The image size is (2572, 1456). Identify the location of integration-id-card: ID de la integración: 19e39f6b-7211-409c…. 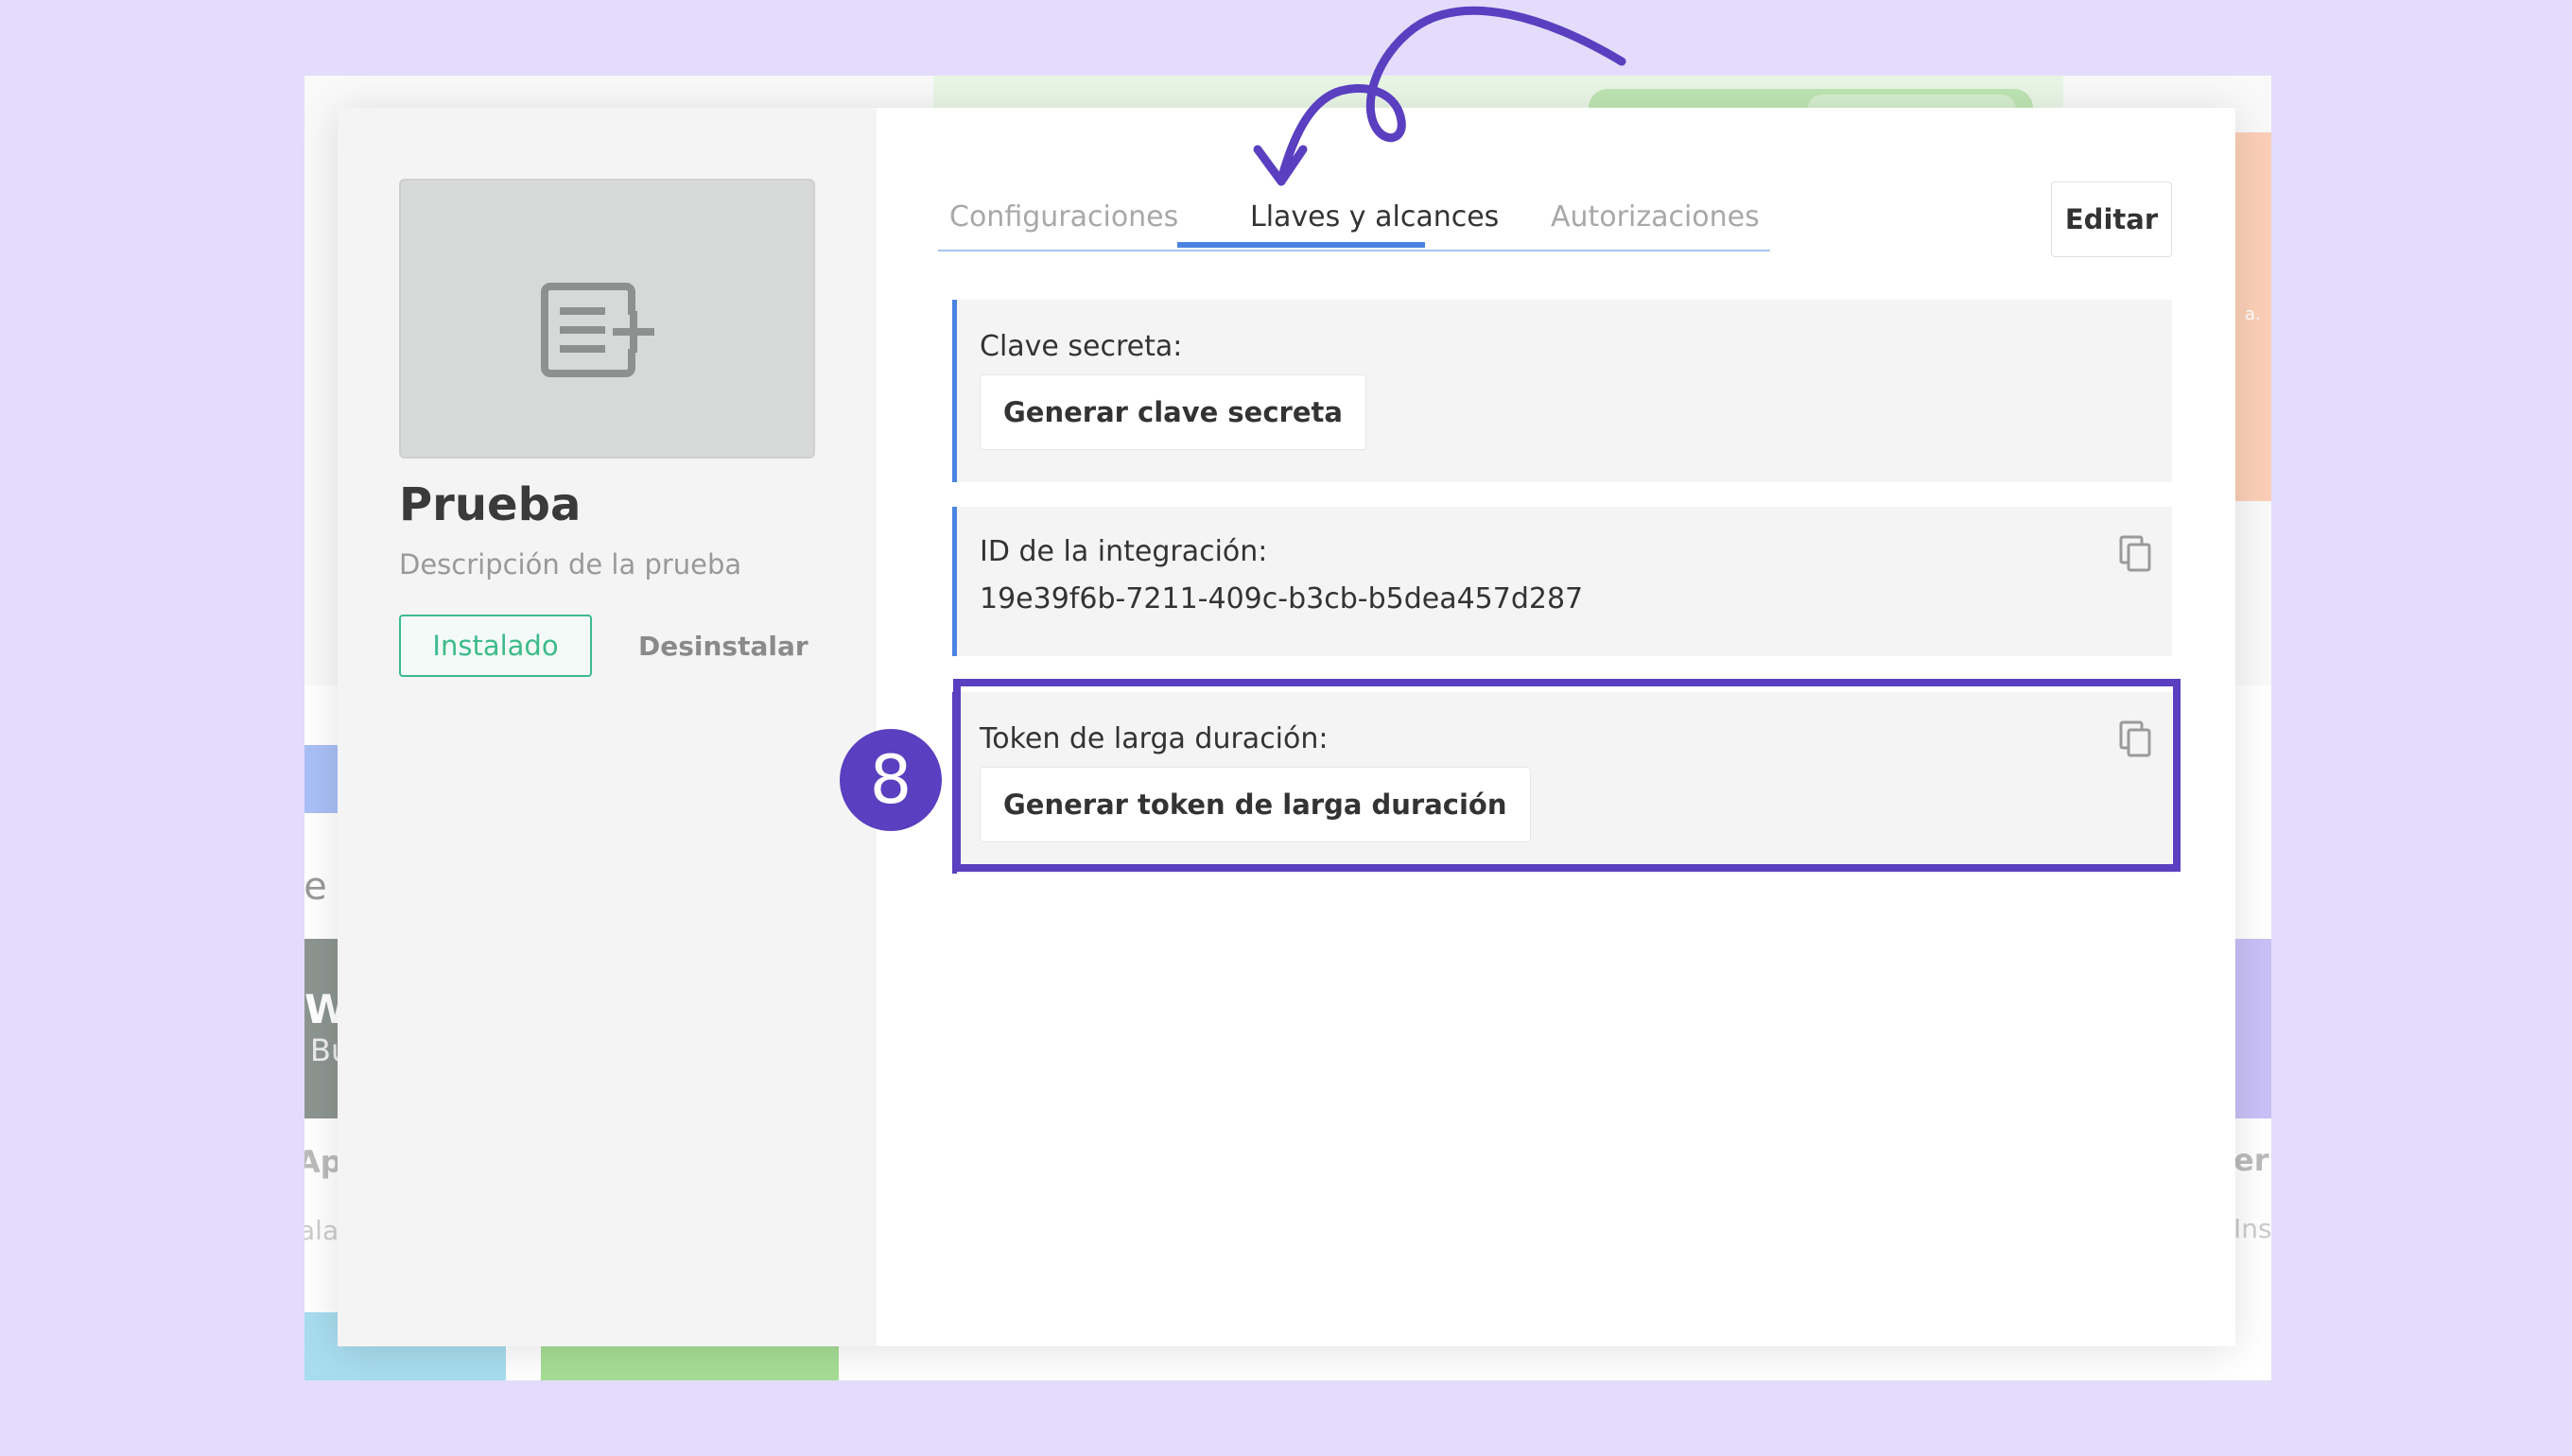
(1562, 581).